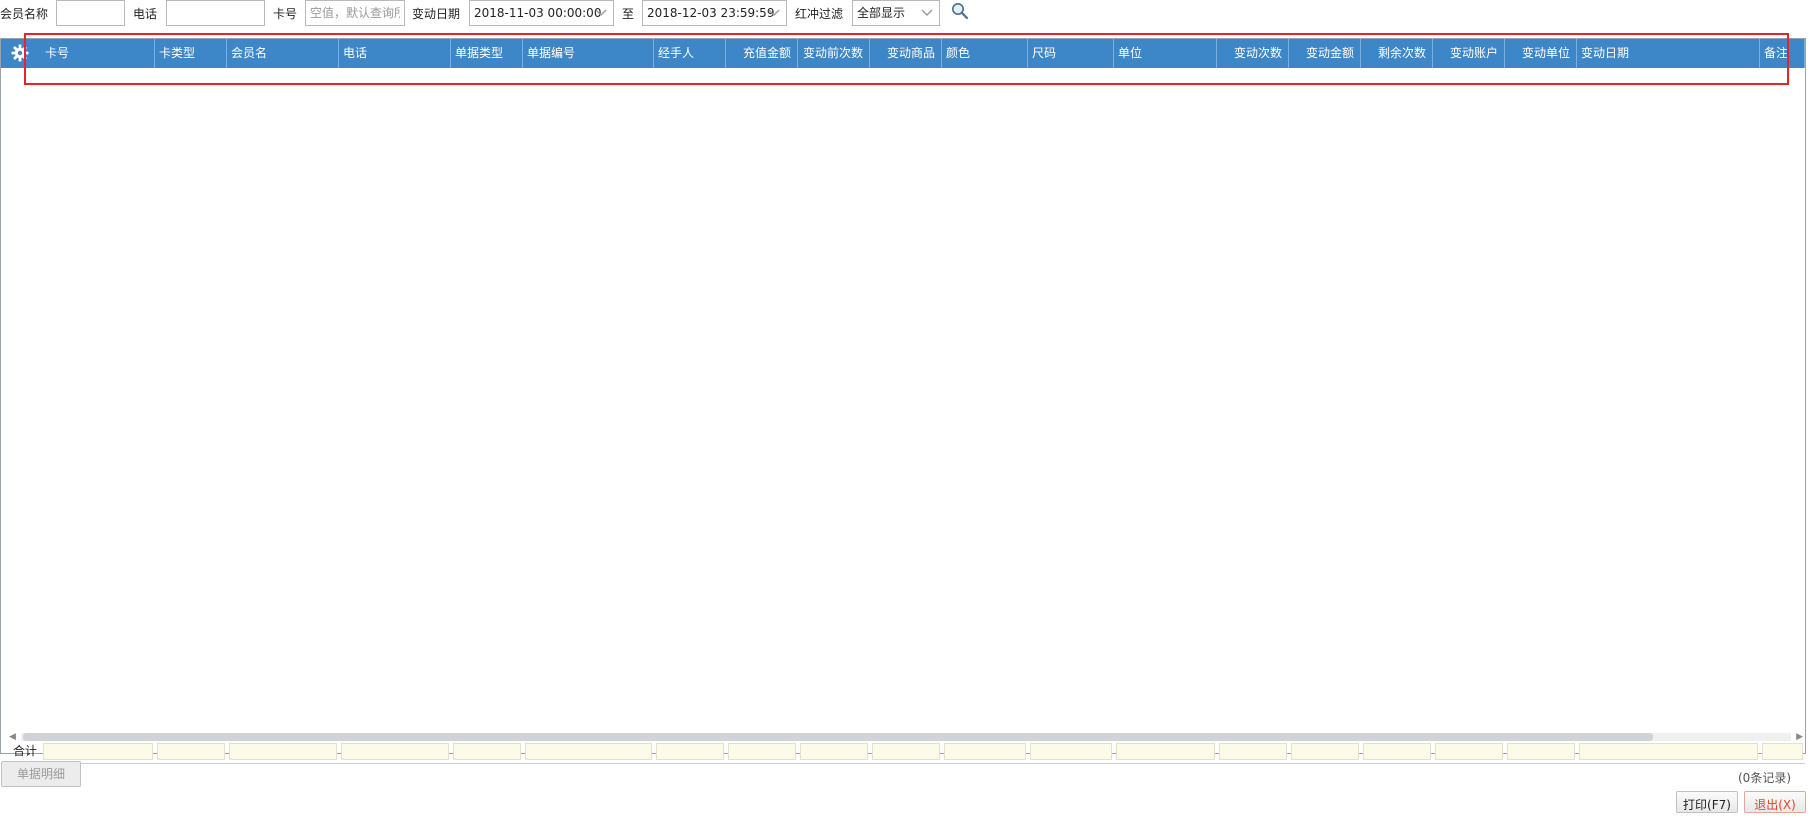  I want to click on grid-footer-divider, so click(903, 763).